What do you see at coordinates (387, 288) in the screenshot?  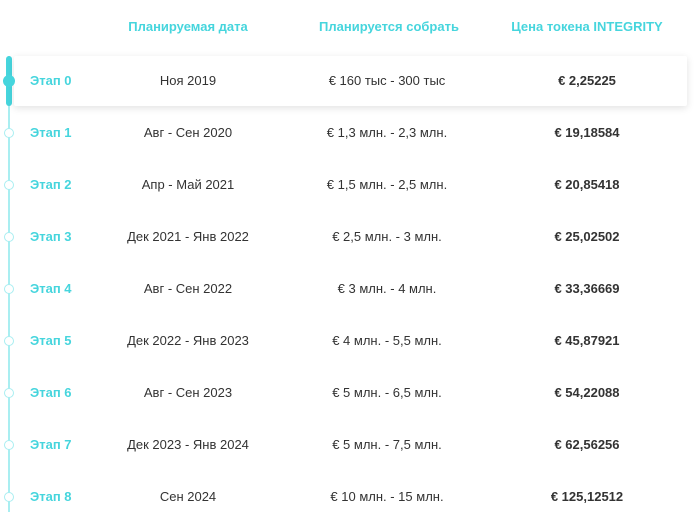 I see `stage-raise-amount: € 3 млн. - 4 млн.` at bounding box center [387, 288].